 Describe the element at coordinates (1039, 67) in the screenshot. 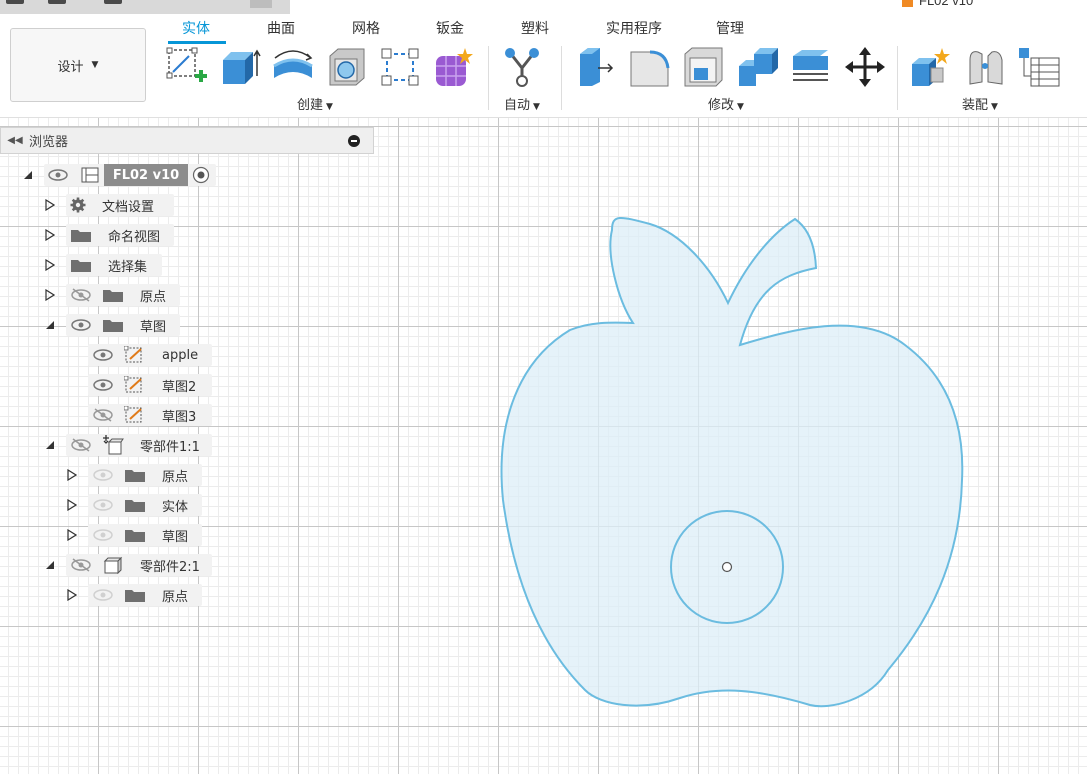

I see `bill-of-materials-button` at that location.